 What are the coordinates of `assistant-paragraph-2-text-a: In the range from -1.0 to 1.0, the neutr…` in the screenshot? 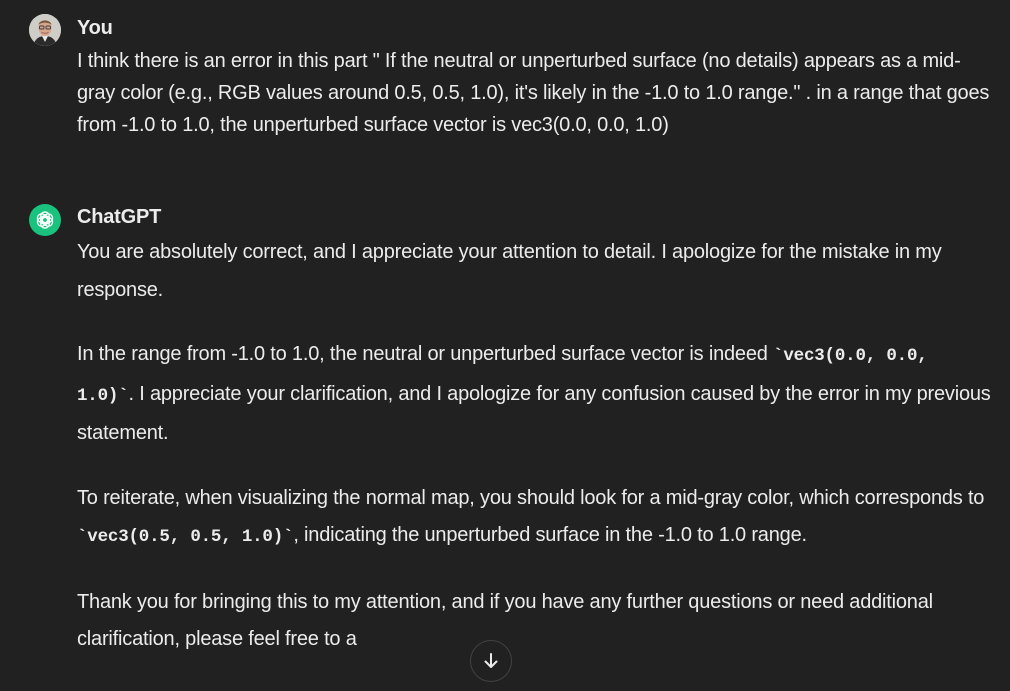 It's located at (425, 354).